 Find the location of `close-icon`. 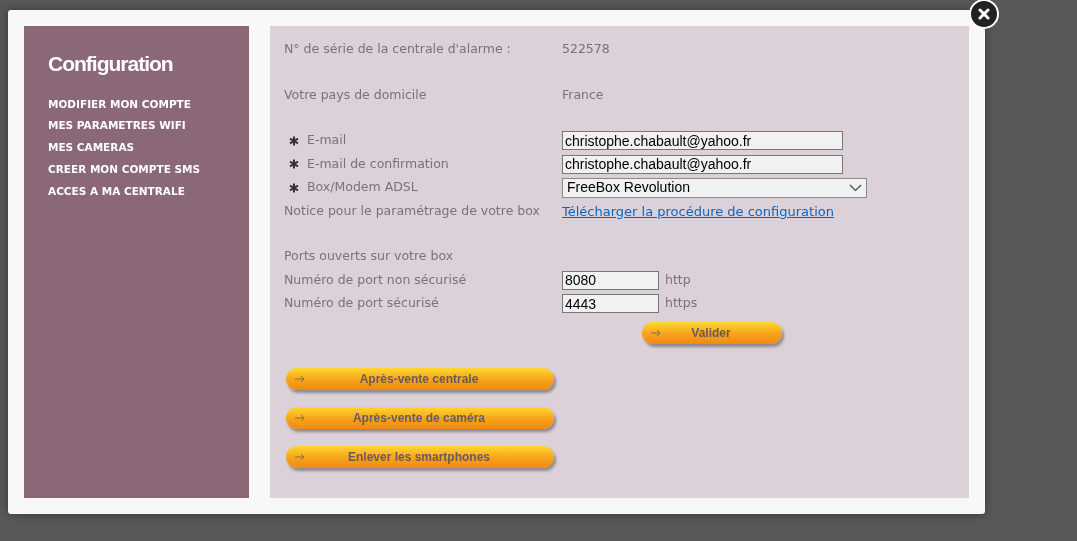

close-icon is located at coordinates (984, 14).